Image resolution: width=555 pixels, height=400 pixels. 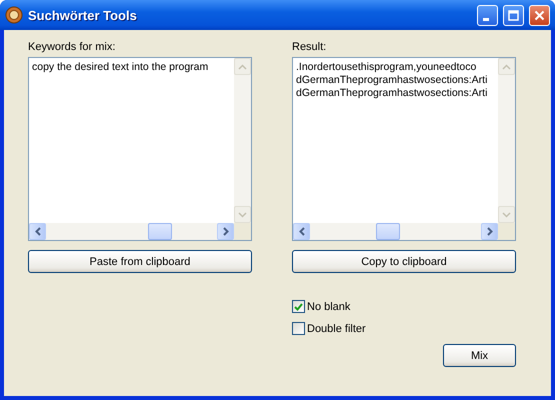 I want to click on close-icon, so click(x=539, y=15).